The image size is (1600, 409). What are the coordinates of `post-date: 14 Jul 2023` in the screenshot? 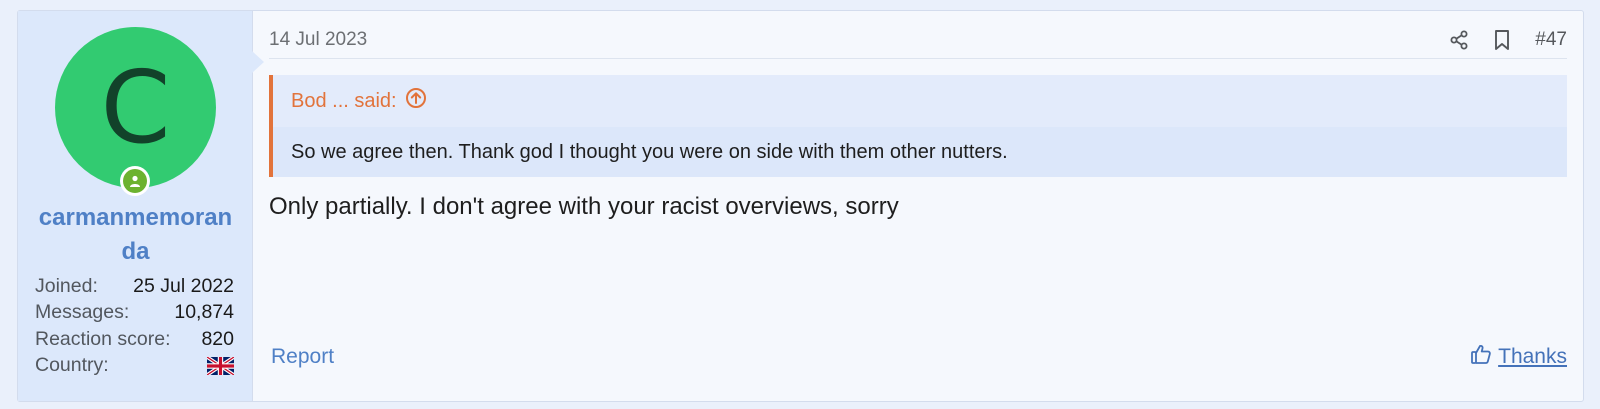 It's located at (318, 35).